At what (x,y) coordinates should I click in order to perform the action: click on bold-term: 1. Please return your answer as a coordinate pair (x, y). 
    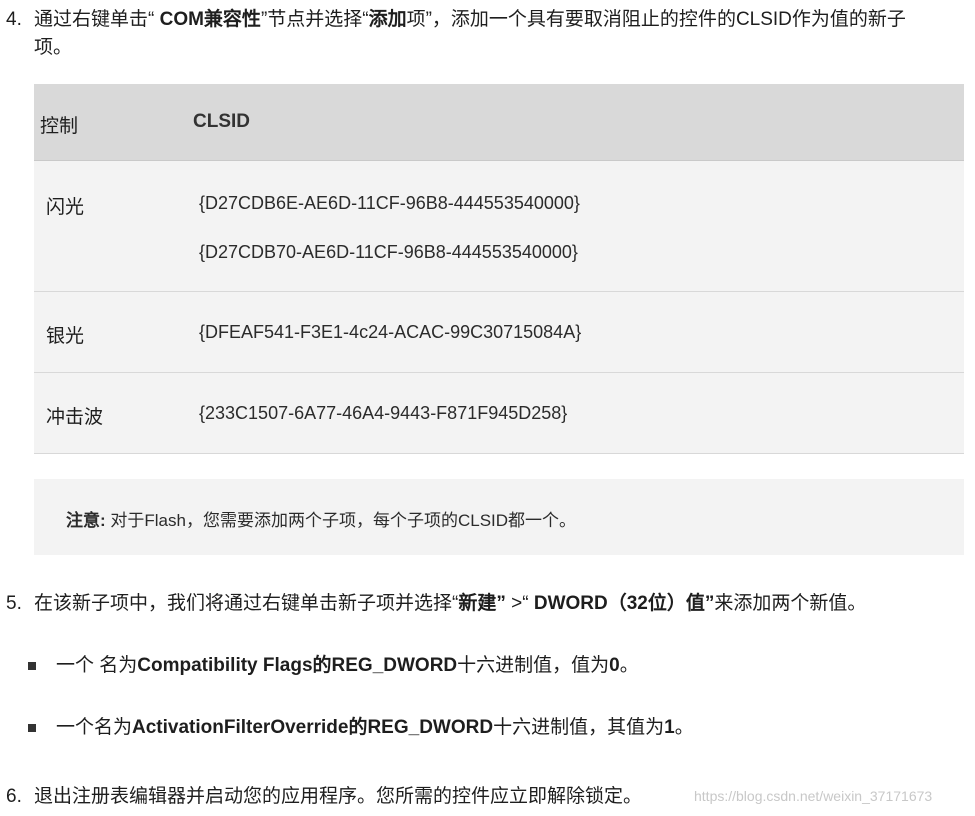
    Looking at the image, I should click on (669, 727).